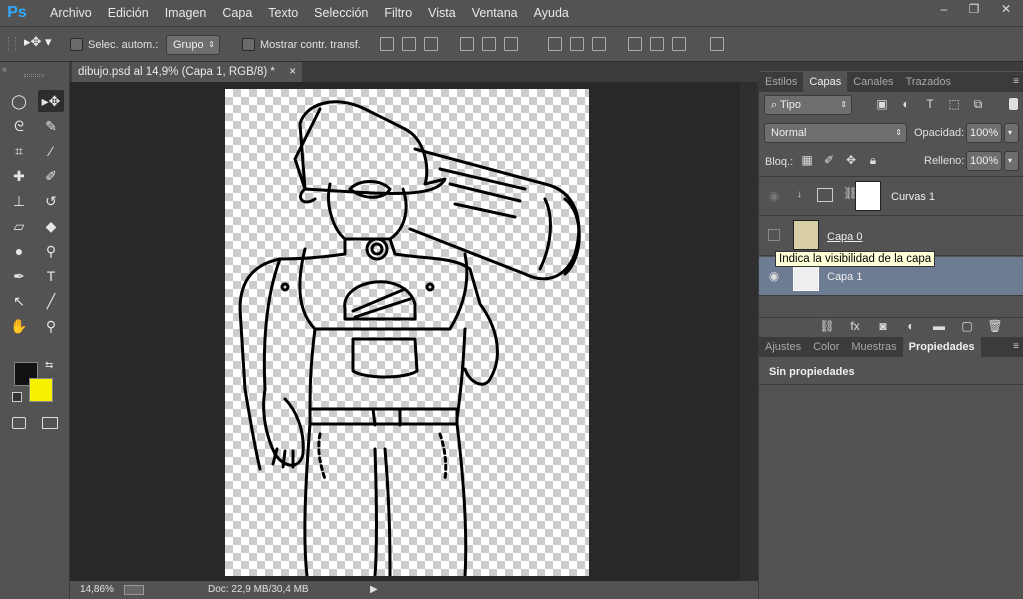 This screenshot has height=599, width=1023. I want to click on filter-shape-icon: ⬚, so click(954, 104).